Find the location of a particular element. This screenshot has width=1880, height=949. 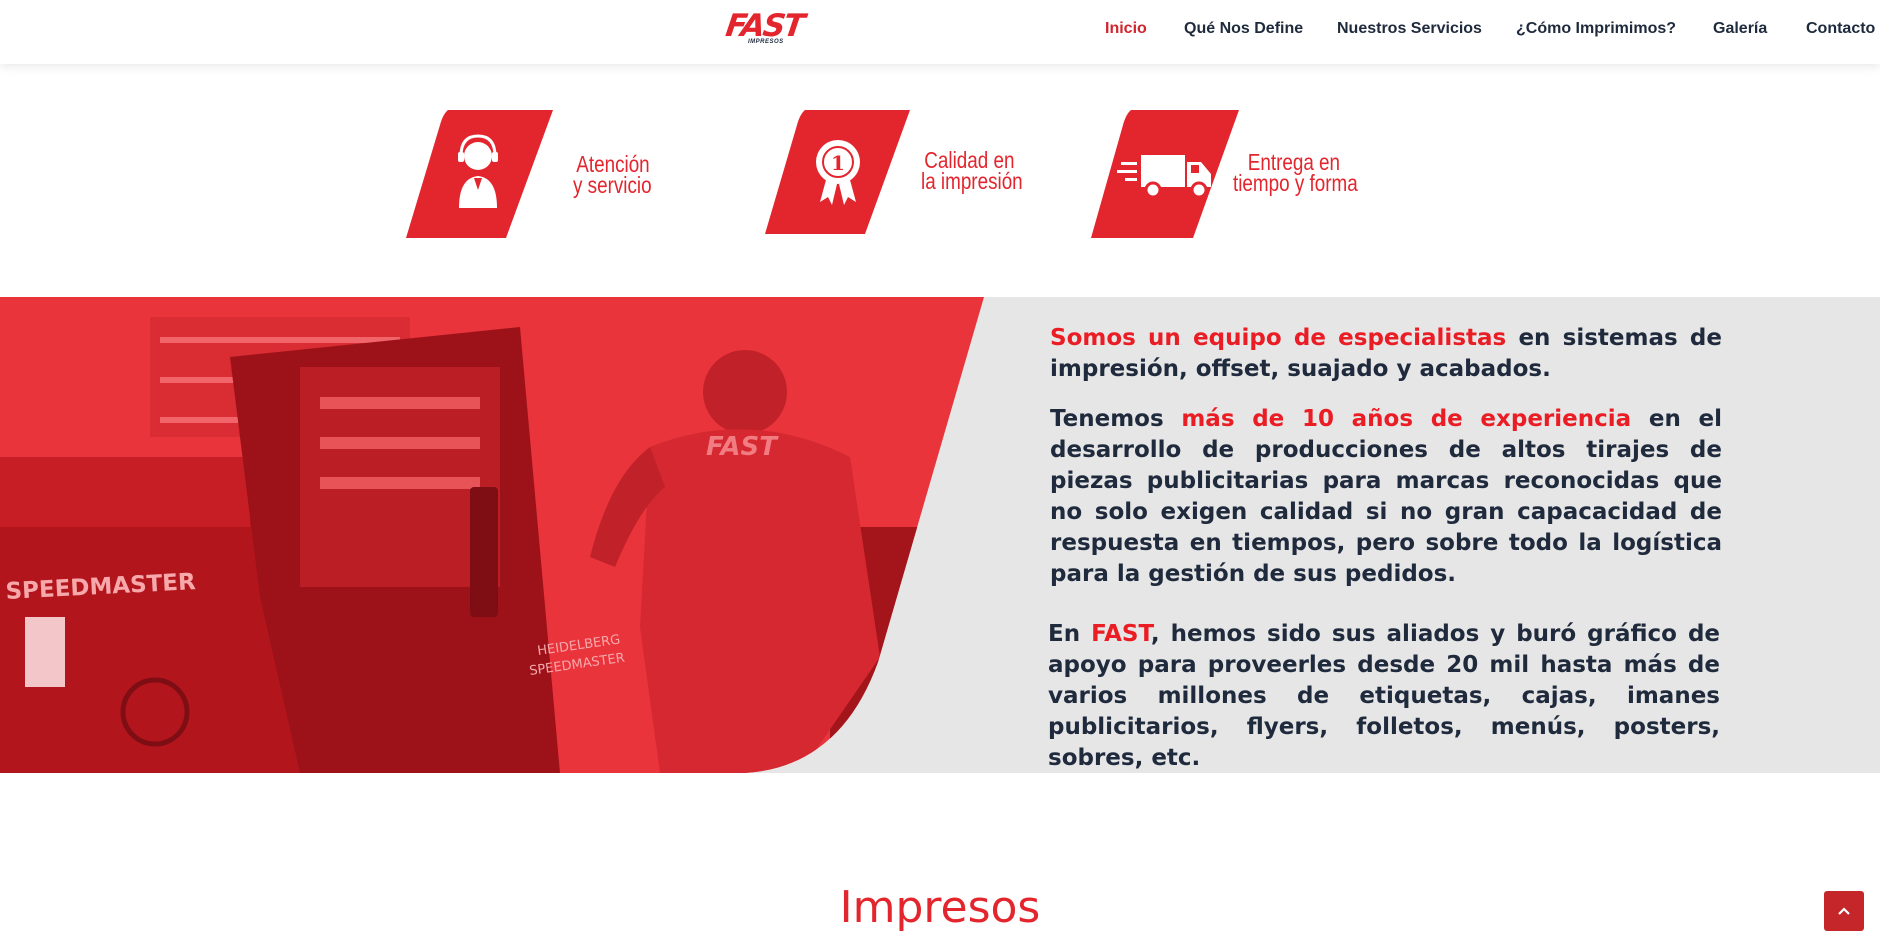

back-to-top-button is located at coordinates (1844, 911).